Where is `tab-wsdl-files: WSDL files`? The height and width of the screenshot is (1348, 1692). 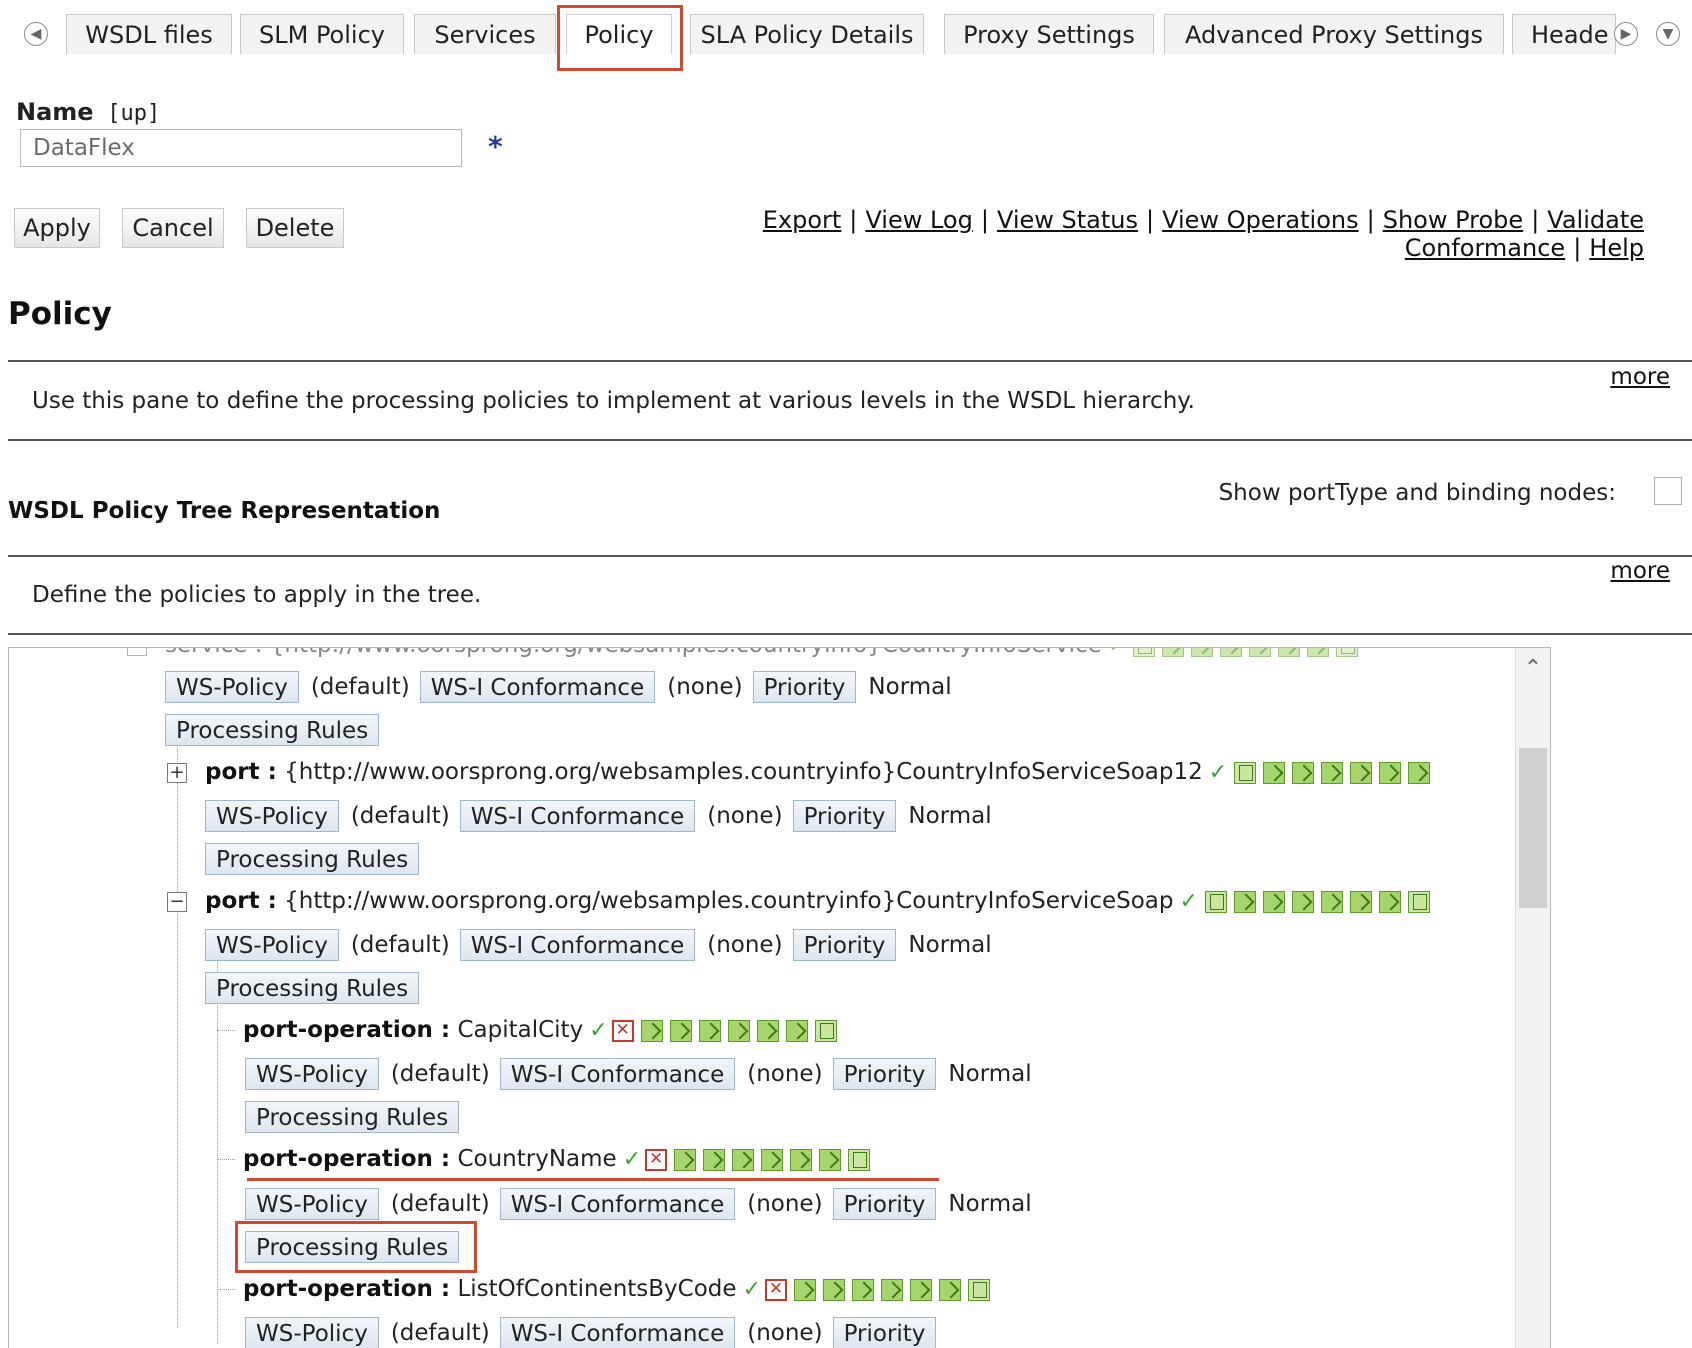
tab-wsdl-files: WSDL files is located at coordinates (149, 34).